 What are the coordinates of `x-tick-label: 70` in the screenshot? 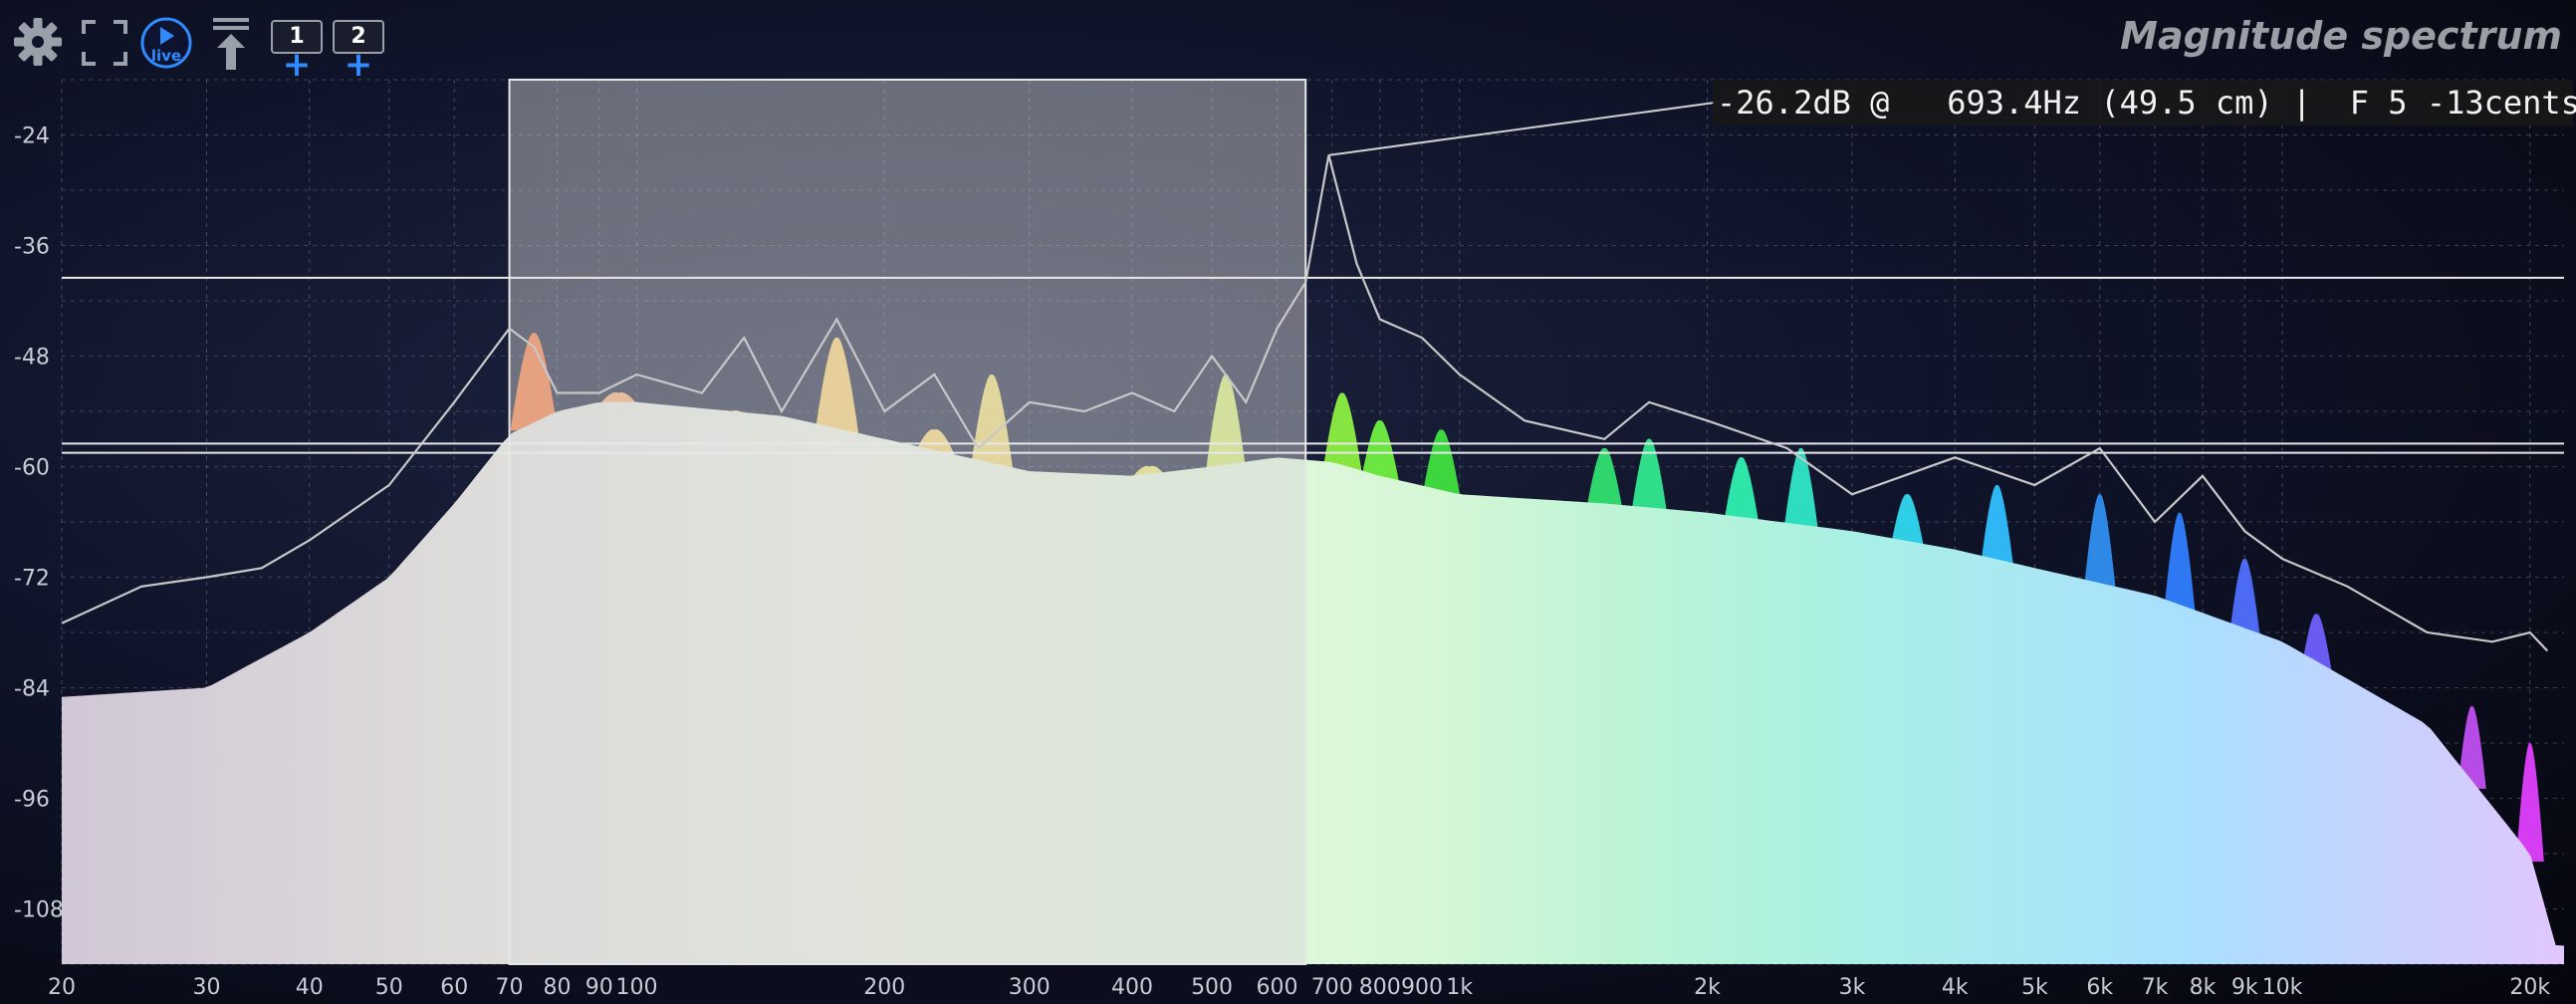 It's located at (510, 988).